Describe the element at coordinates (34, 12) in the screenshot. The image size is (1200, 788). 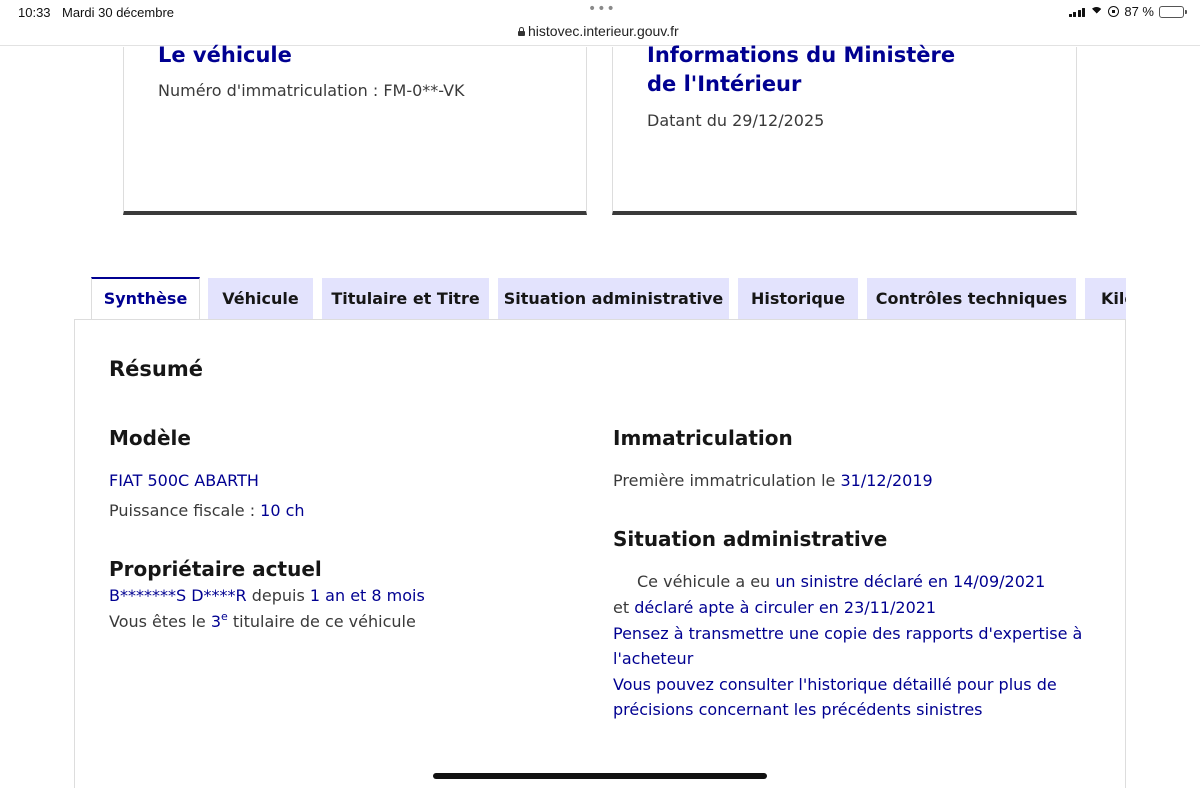
I see `status-time: 10:33` at that location.